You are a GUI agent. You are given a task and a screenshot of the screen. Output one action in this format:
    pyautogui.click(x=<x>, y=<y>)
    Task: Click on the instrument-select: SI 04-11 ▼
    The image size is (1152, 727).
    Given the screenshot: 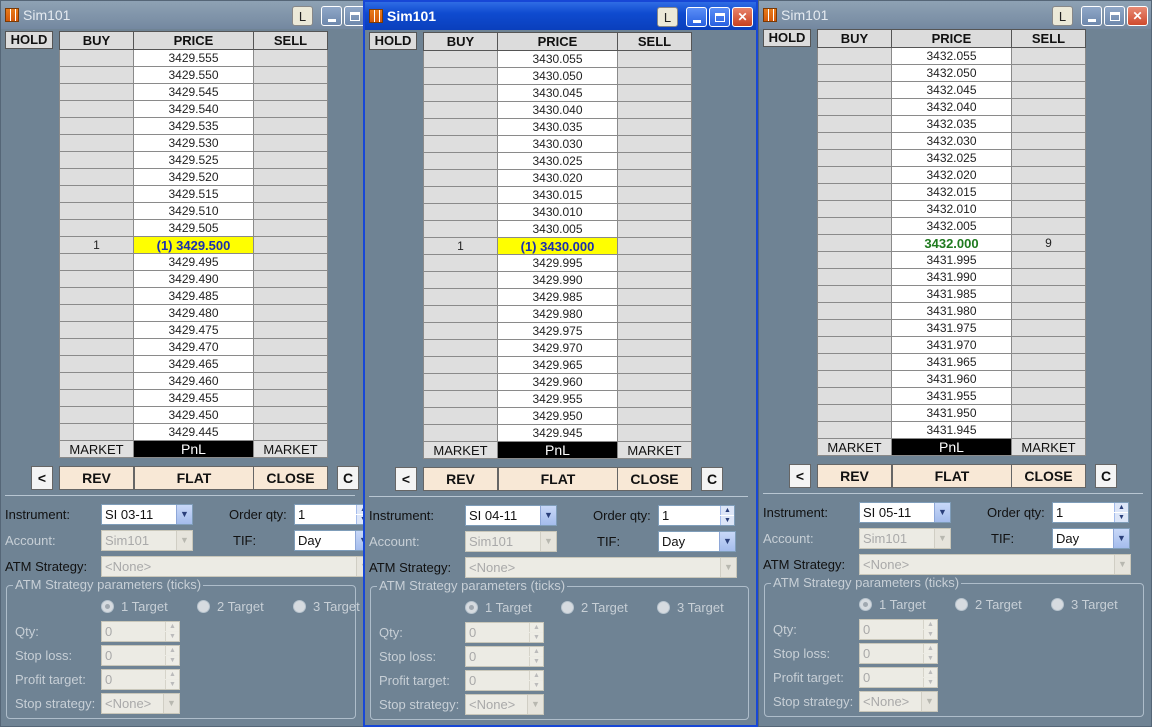 What is the action you would take?
    pyautogui.click(x=511, y=515)
    